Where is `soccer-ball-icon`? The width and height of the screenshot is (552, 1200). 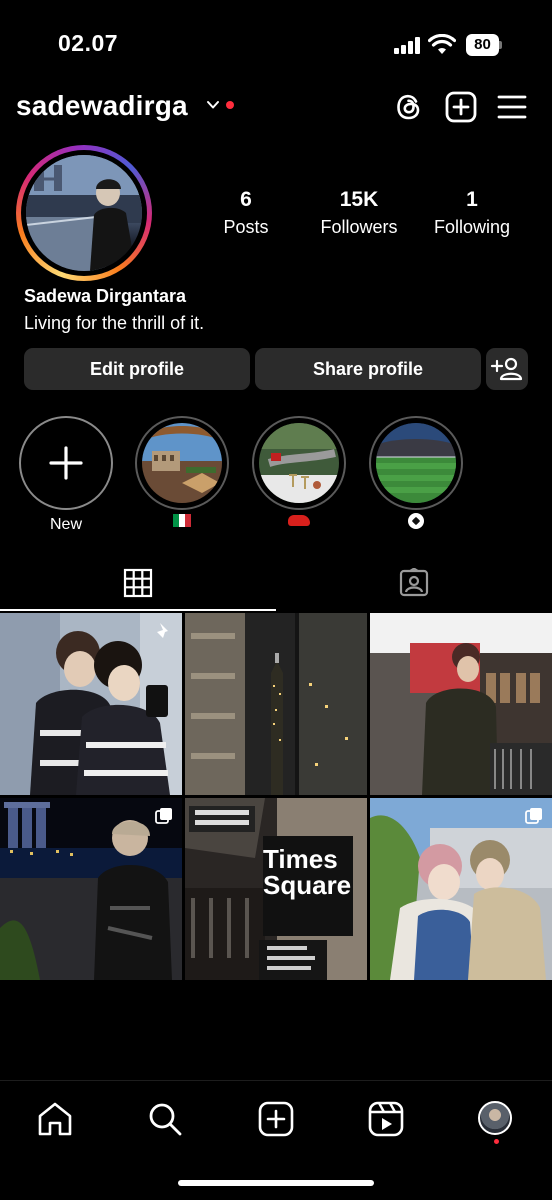
soccer-ball-icon is located at coordinates (416, 521).